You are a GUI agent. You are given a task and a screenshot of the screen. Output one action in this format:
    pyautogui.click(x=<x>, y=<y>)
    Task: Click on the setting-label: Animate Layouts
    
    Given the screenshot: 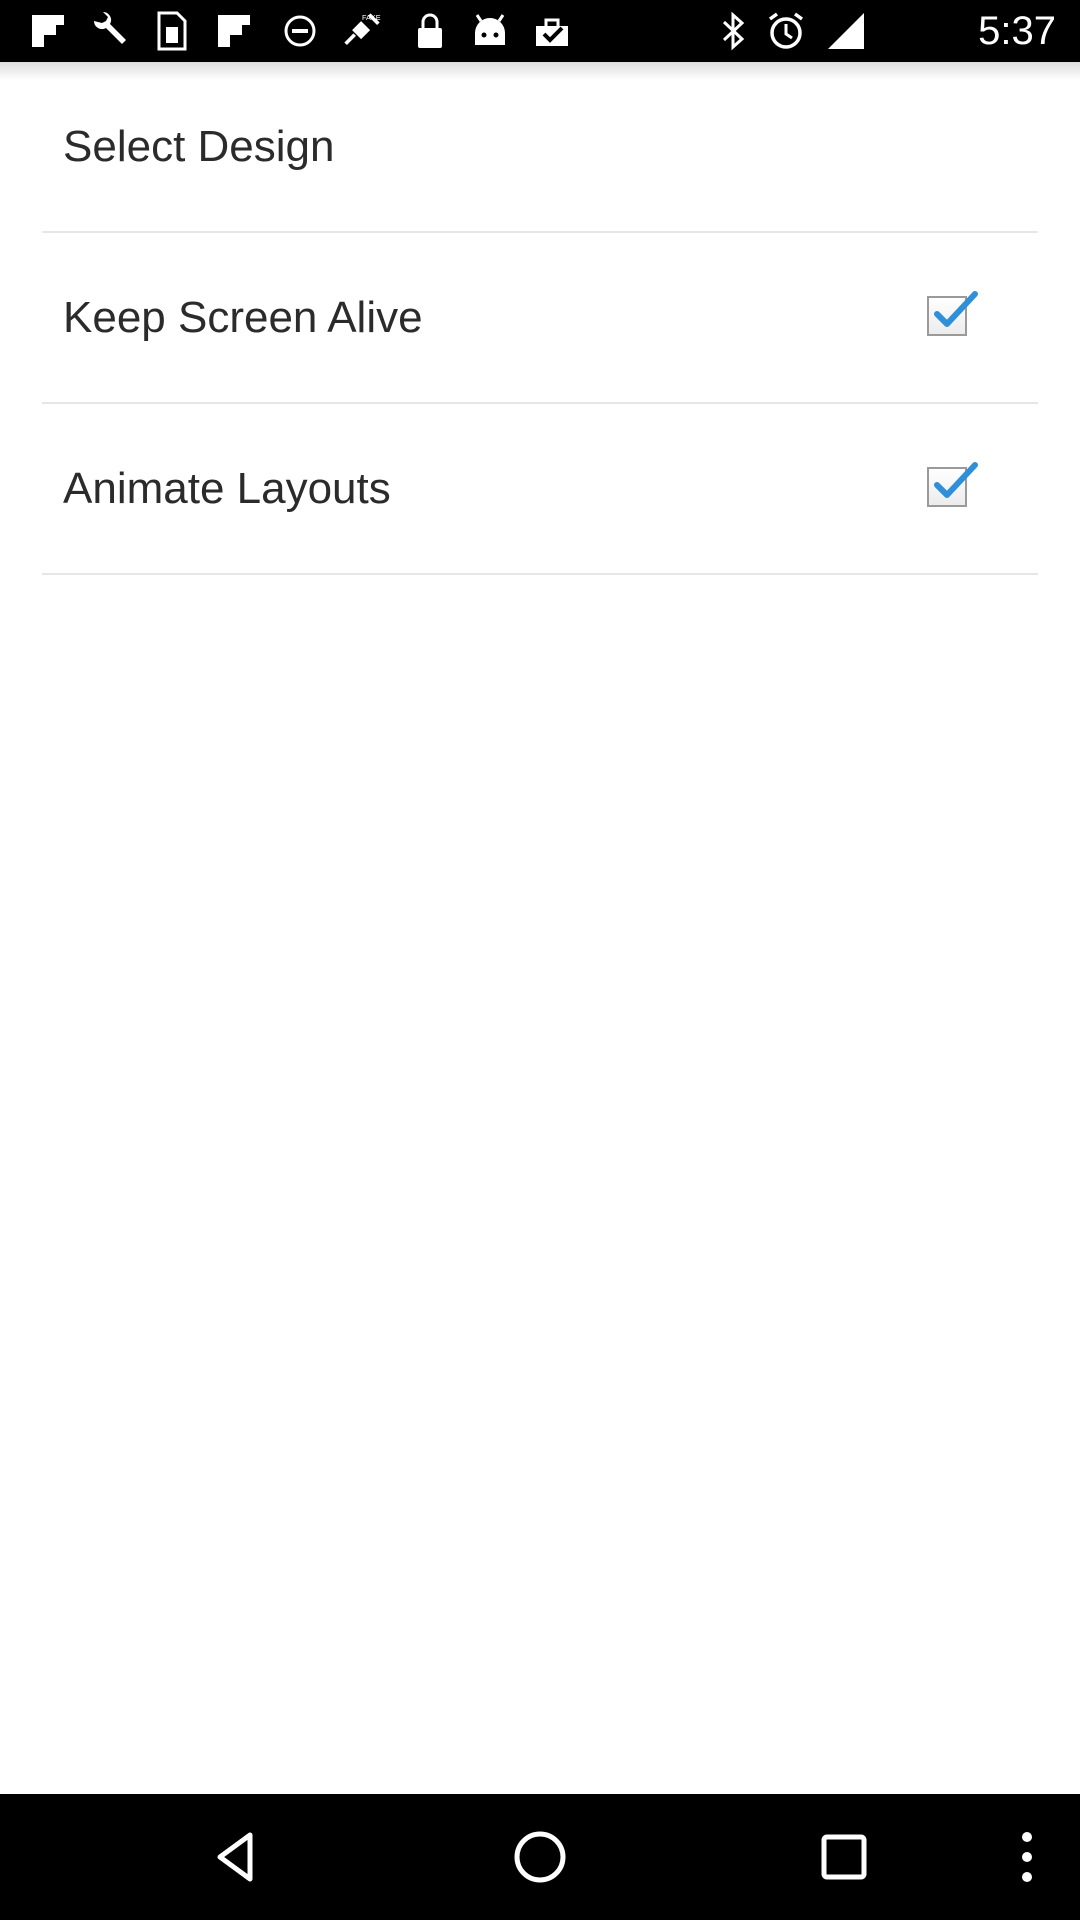 What is the action you would take?
    pyautogui.click(x=227, y=488)
    